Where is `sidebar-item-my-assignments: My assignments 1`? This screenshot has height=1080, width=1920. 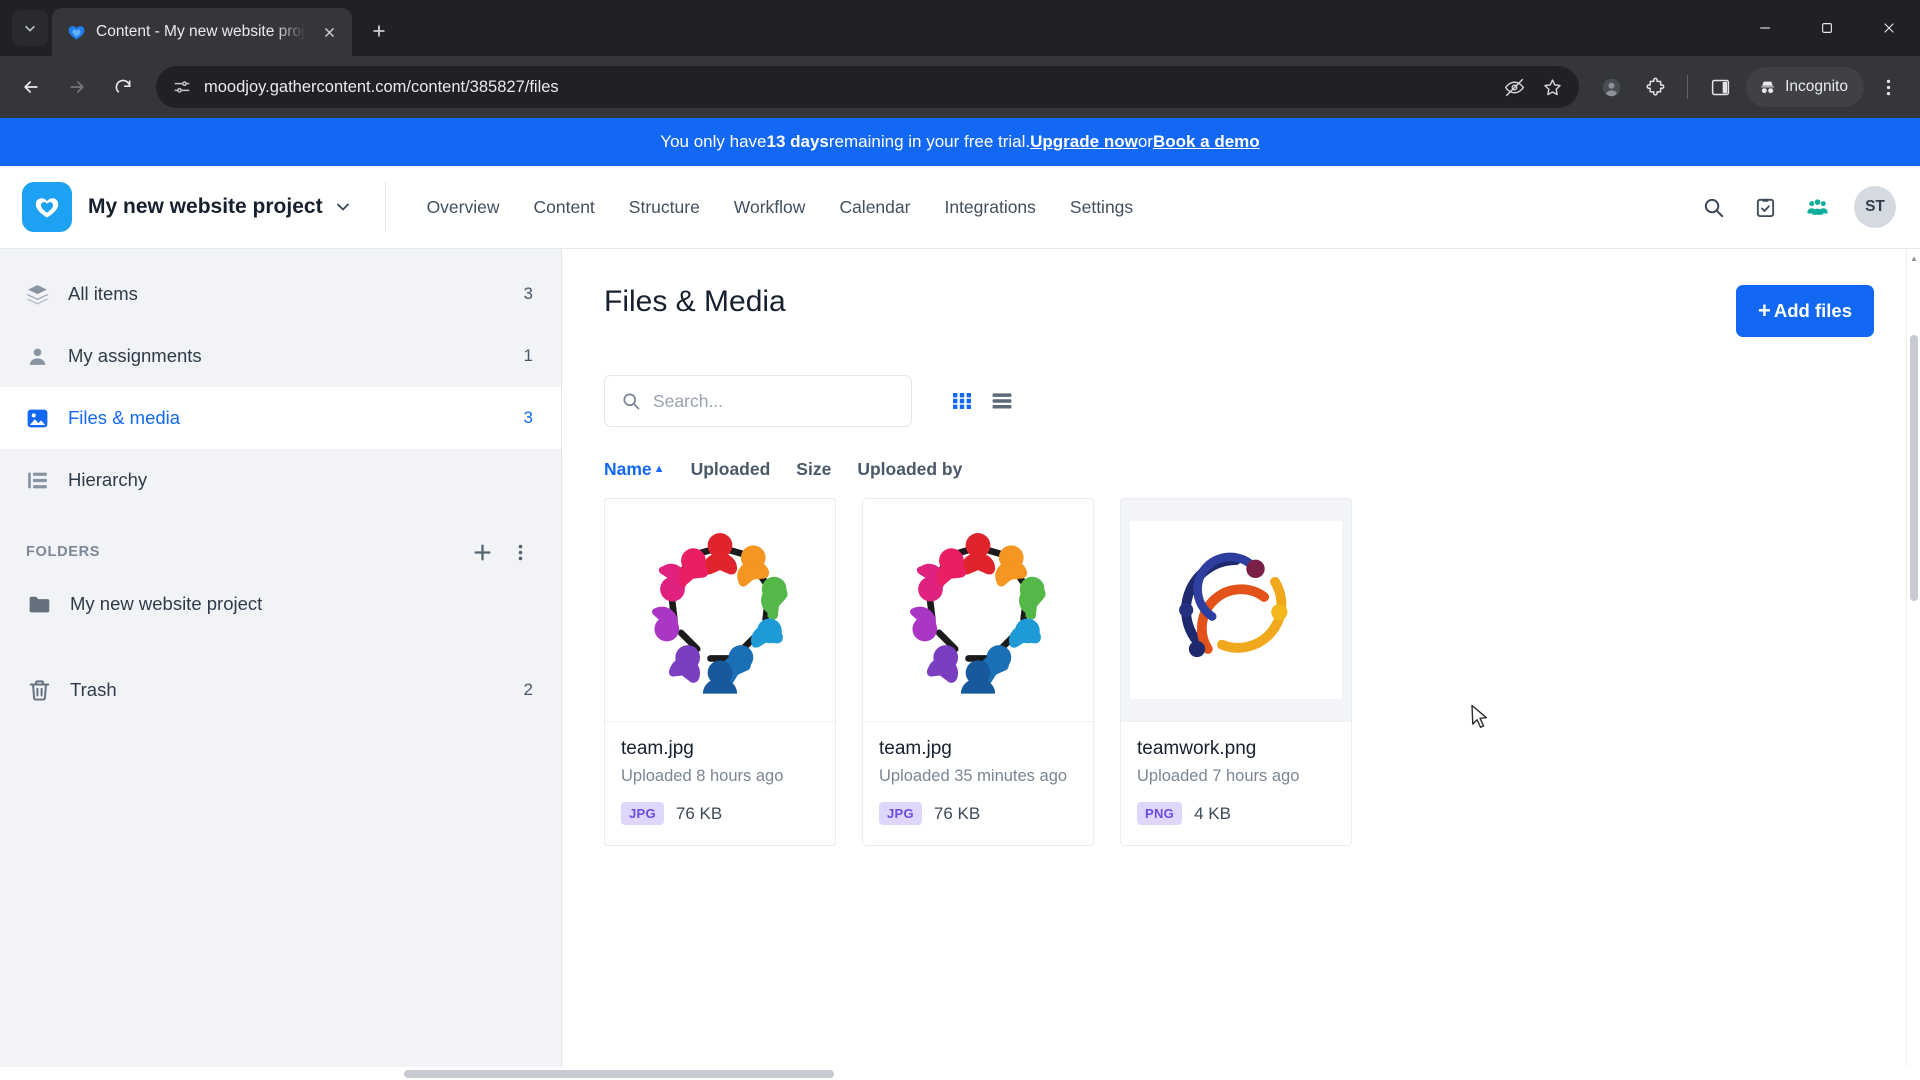 sidebar-item-my-assignments: My assignments 1 is located at coordinates (280, 356).